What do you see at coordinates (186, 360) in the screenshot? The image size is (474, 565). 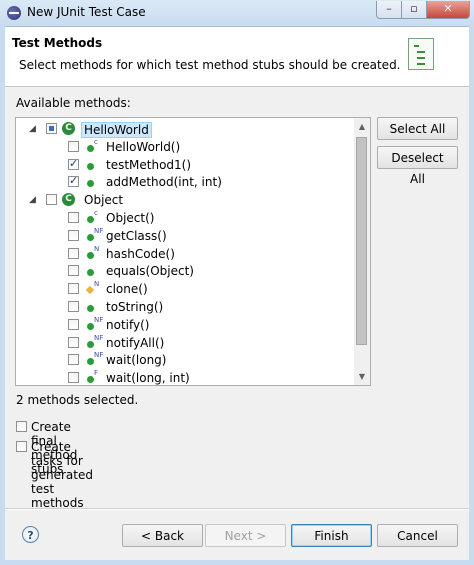 I see `tree-method-node: NF wait(long)` at bounding box center [186, 360].